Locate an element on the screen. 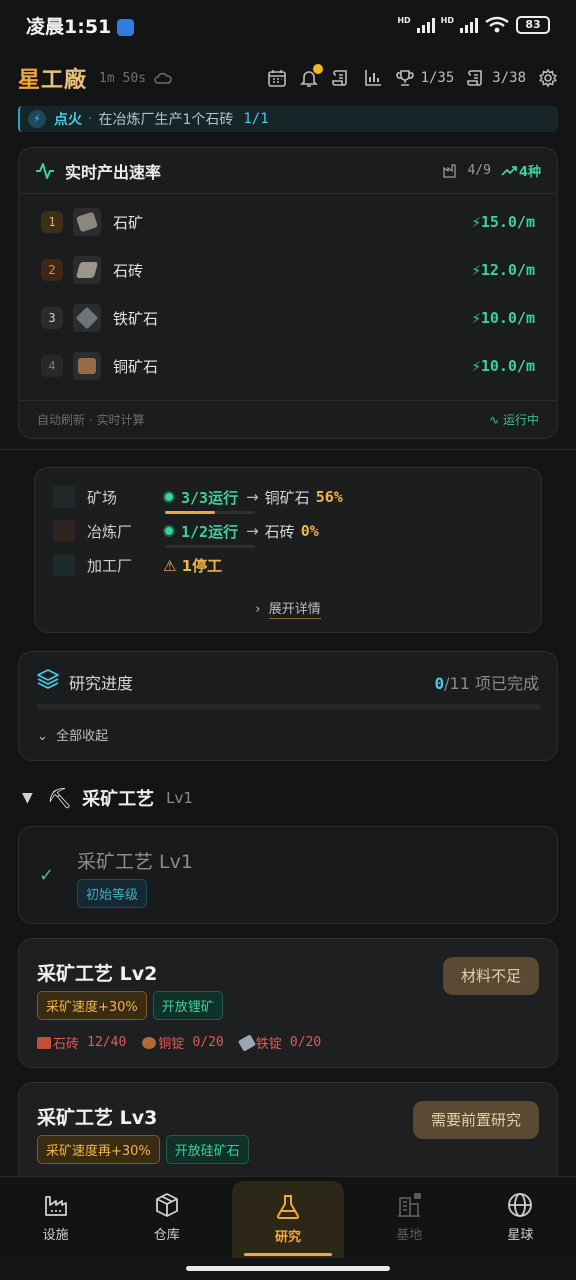 The width and height of the screenshot is (576, 1280). facility-row-smelter: 冶炼厂 1/2运行 → 石砖 0% is located at coordinates (186, 531).